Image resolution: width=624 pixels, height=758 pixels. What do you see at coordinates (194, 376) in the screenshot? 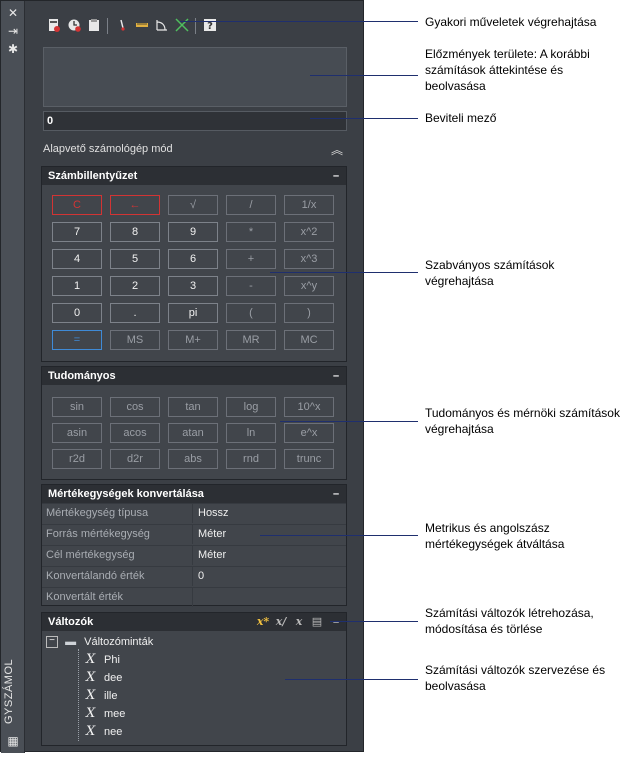
I see `scientific-header: Tudományos –` at bounding box center [194, 376].